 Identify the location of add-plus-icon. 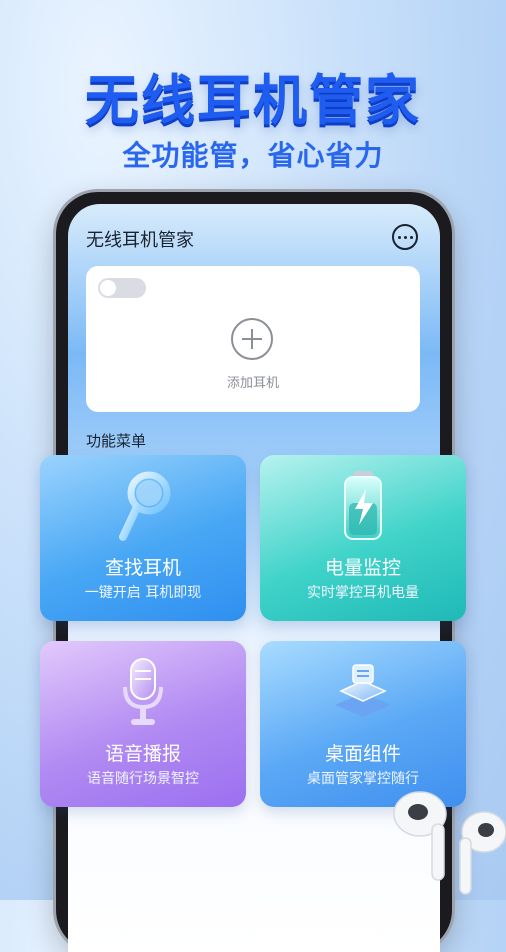
(252, 339).